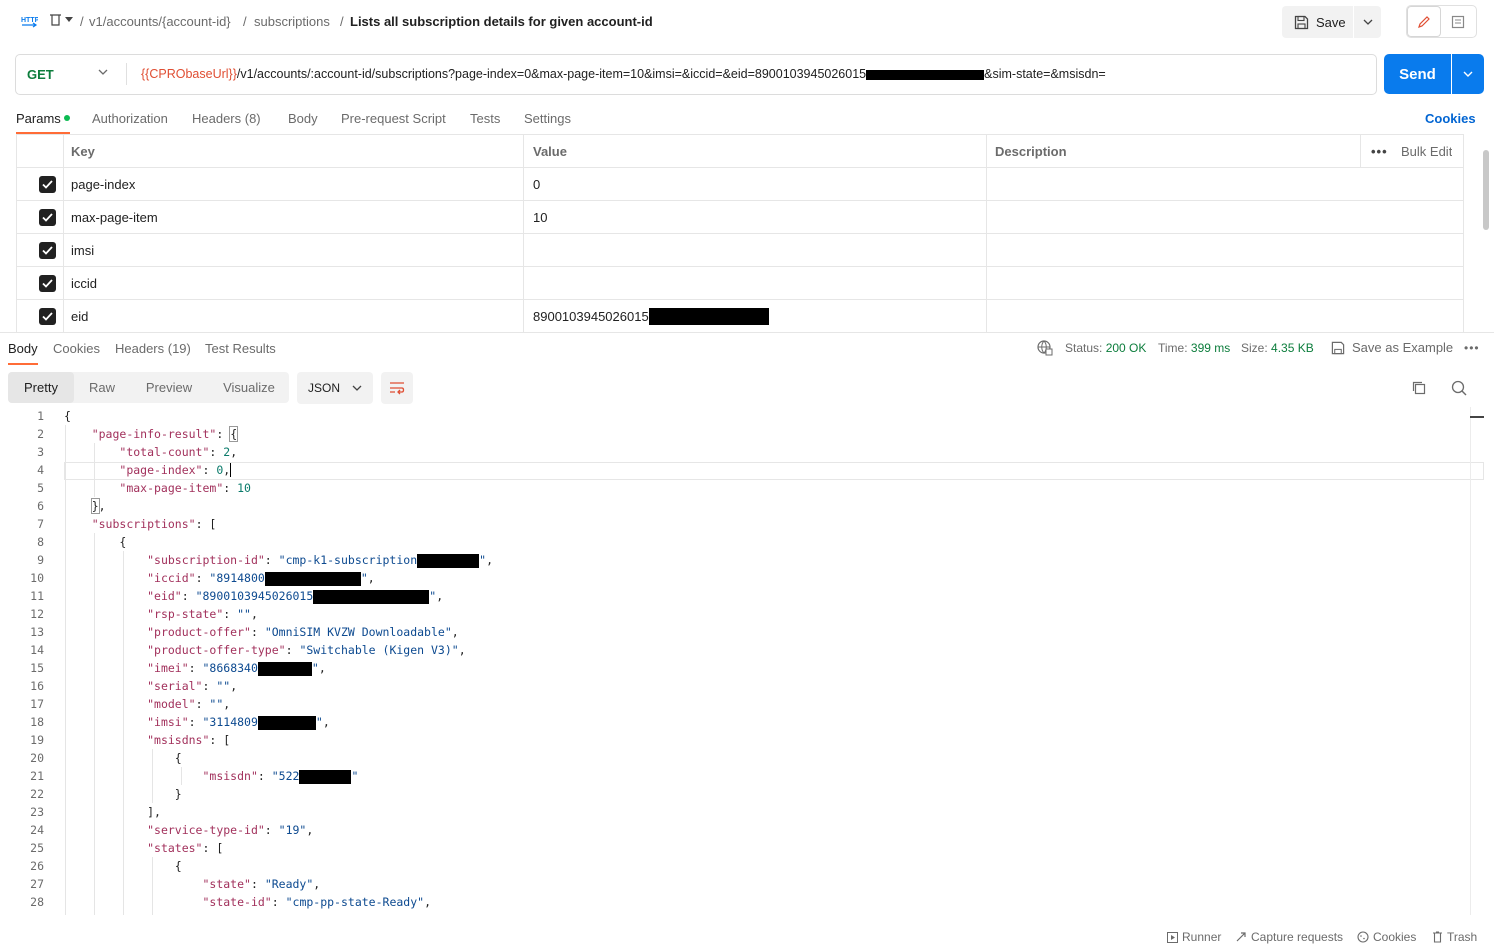 Image resolution: width=1494 pixels, height=945 pixels. What do you see at coordinates (1031, 151) in the screenshot?
I see `column-header-description: Description` at bounding box center [1031, 151].